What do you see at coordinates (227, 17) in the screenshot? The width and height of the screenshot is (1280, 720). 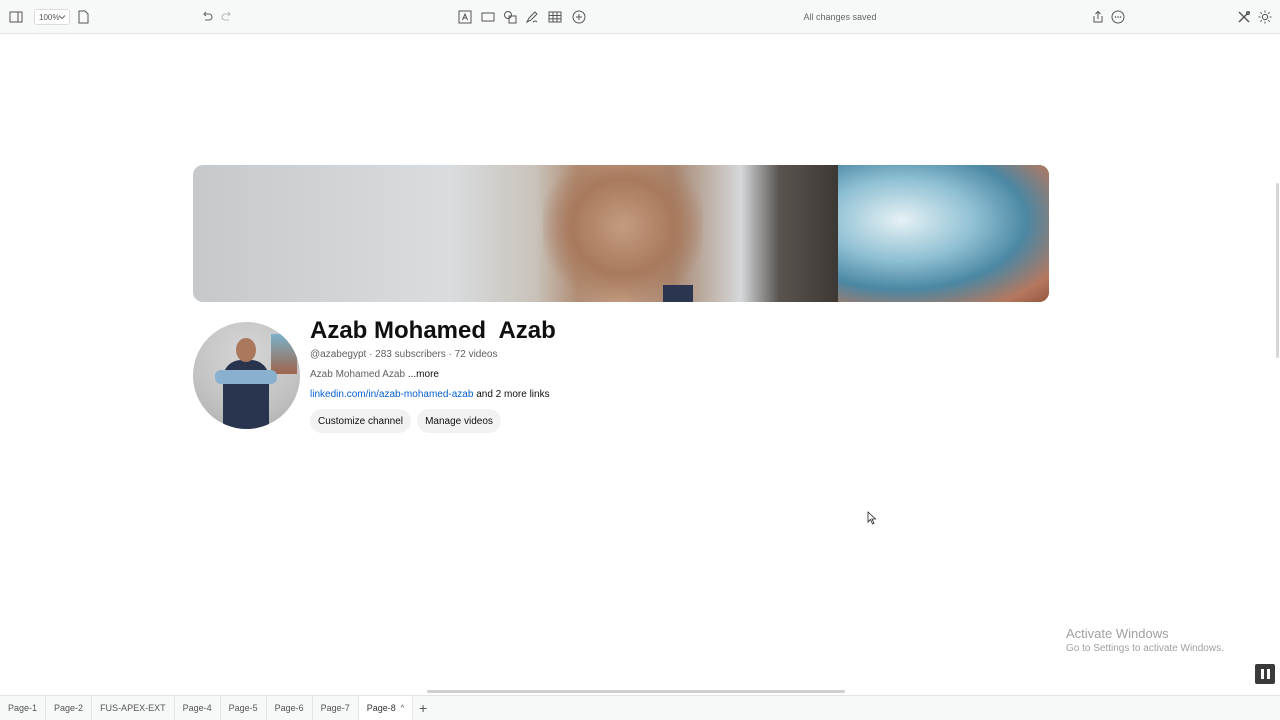 I see `redo-icon` at bounding box center [227, 17].